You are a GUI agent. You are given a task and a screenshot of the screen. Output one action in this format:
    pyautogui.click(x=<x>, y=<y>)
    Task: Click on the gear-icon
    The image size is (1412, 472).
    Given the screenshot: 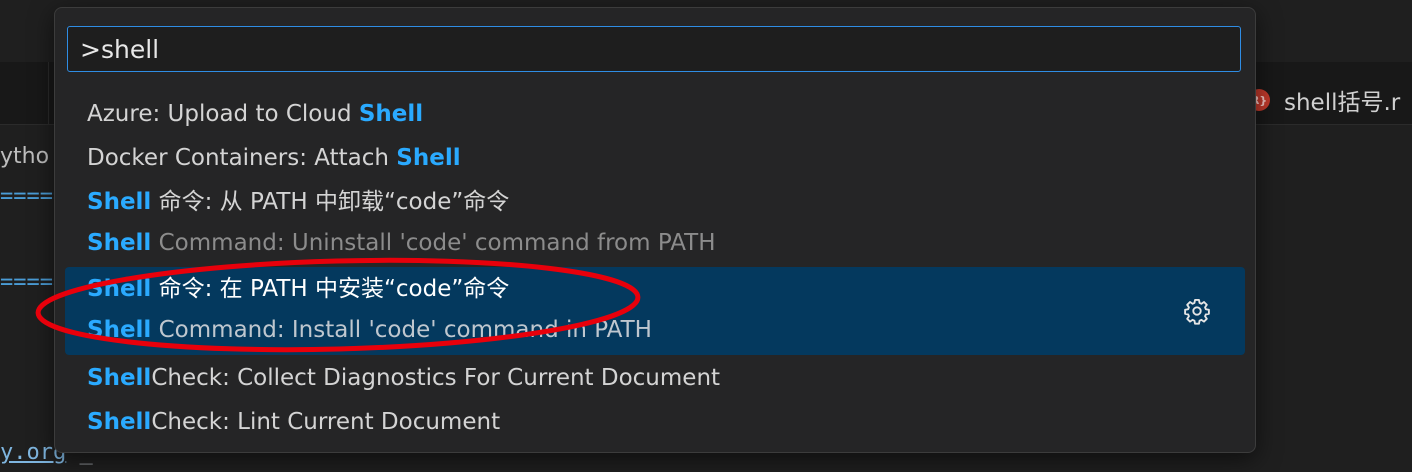 What is the action you would take?
    pyautogui.click(x=1197, y=311)
    